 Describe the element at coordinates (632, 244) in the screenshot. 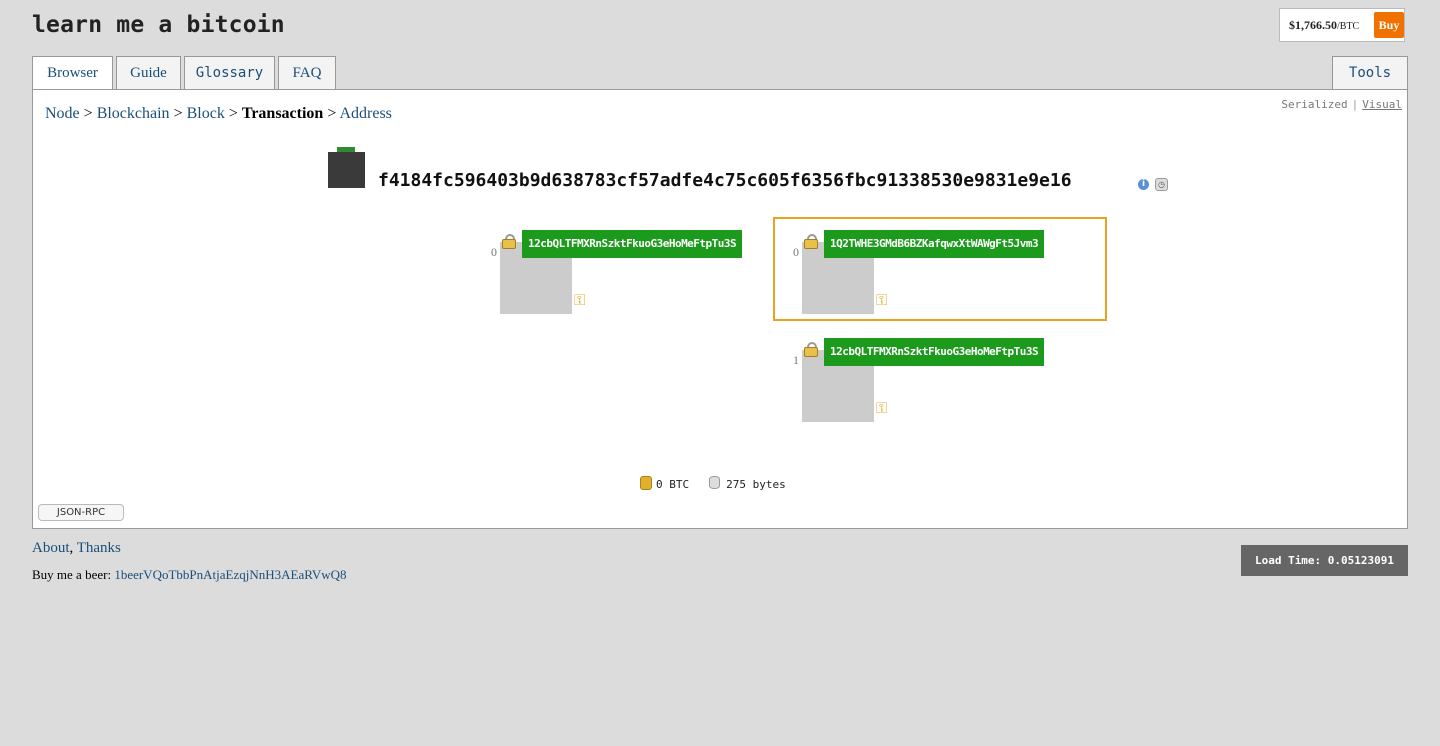

I see `input-address: 12cbQLTFMXRnSzktFkuoG3eHoMeFtpTu3S` at that location.